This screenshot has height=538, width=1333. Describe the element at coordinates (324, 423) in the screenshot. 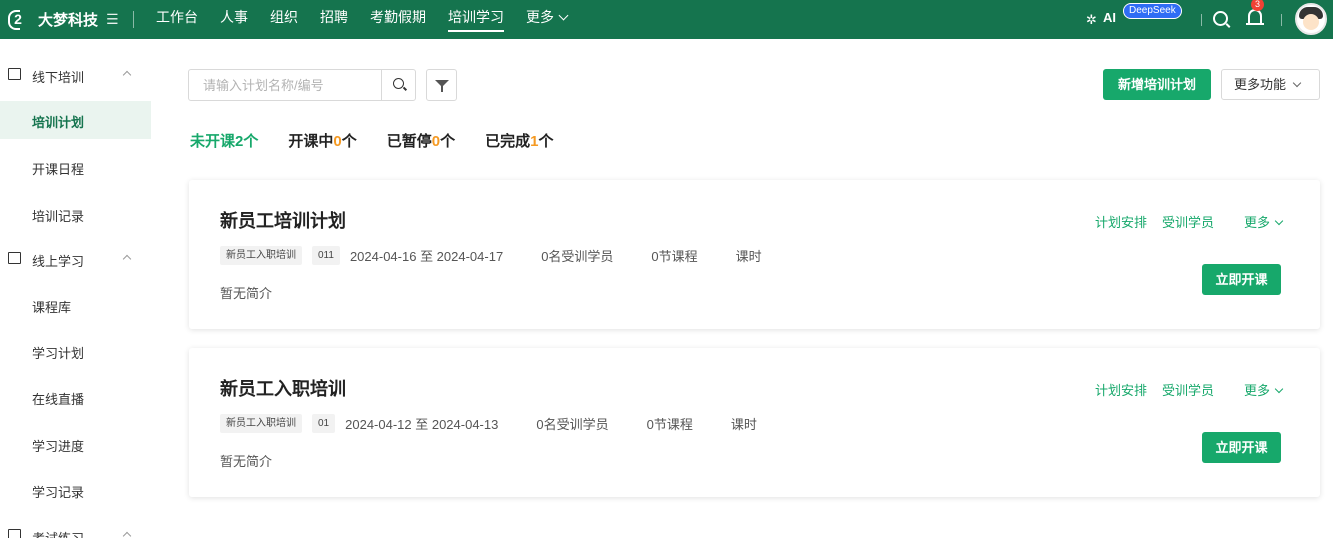

I see `plan-code-tag: 01` at that location.